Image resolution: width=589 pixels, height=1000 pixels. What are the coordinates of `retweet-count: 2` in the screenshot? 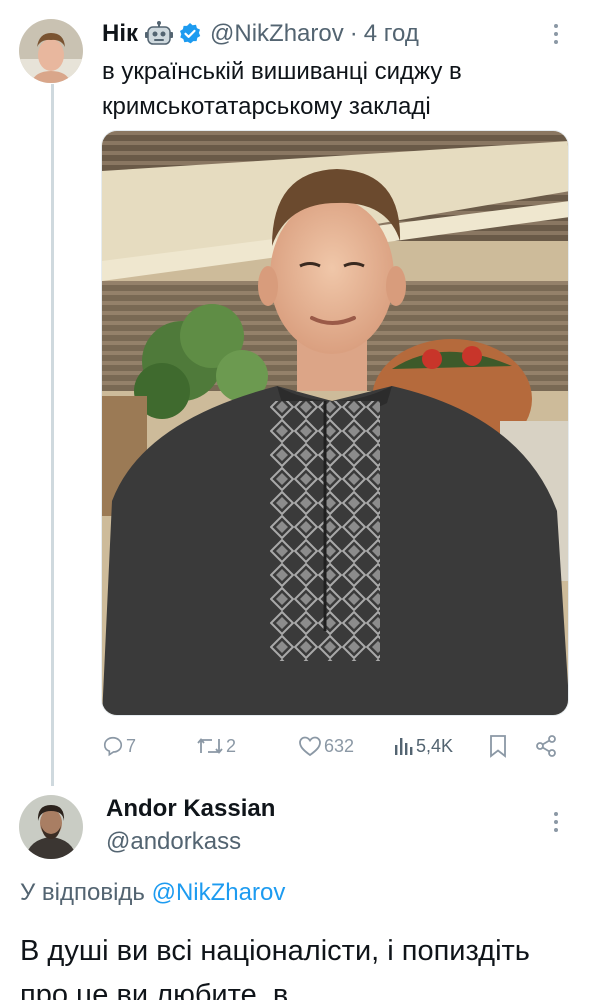 It's located at (231, 745).